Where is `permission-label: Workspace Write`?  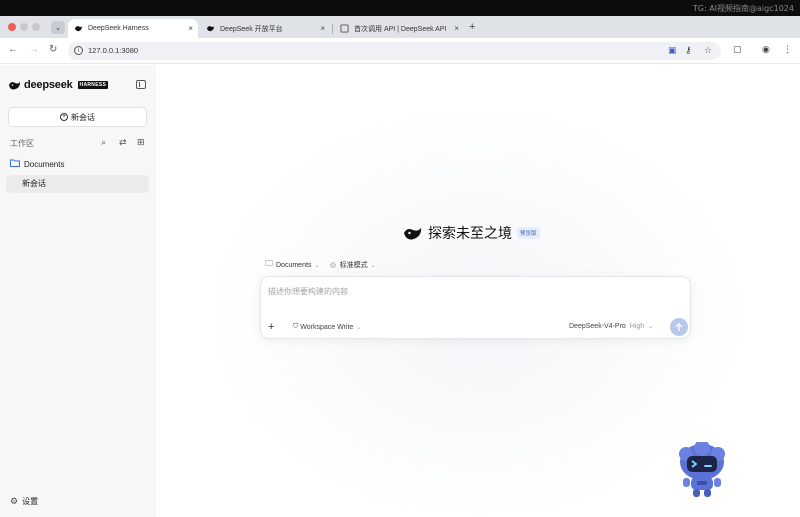 permission-label: Workspace Write is located at coordinates (327, 327).